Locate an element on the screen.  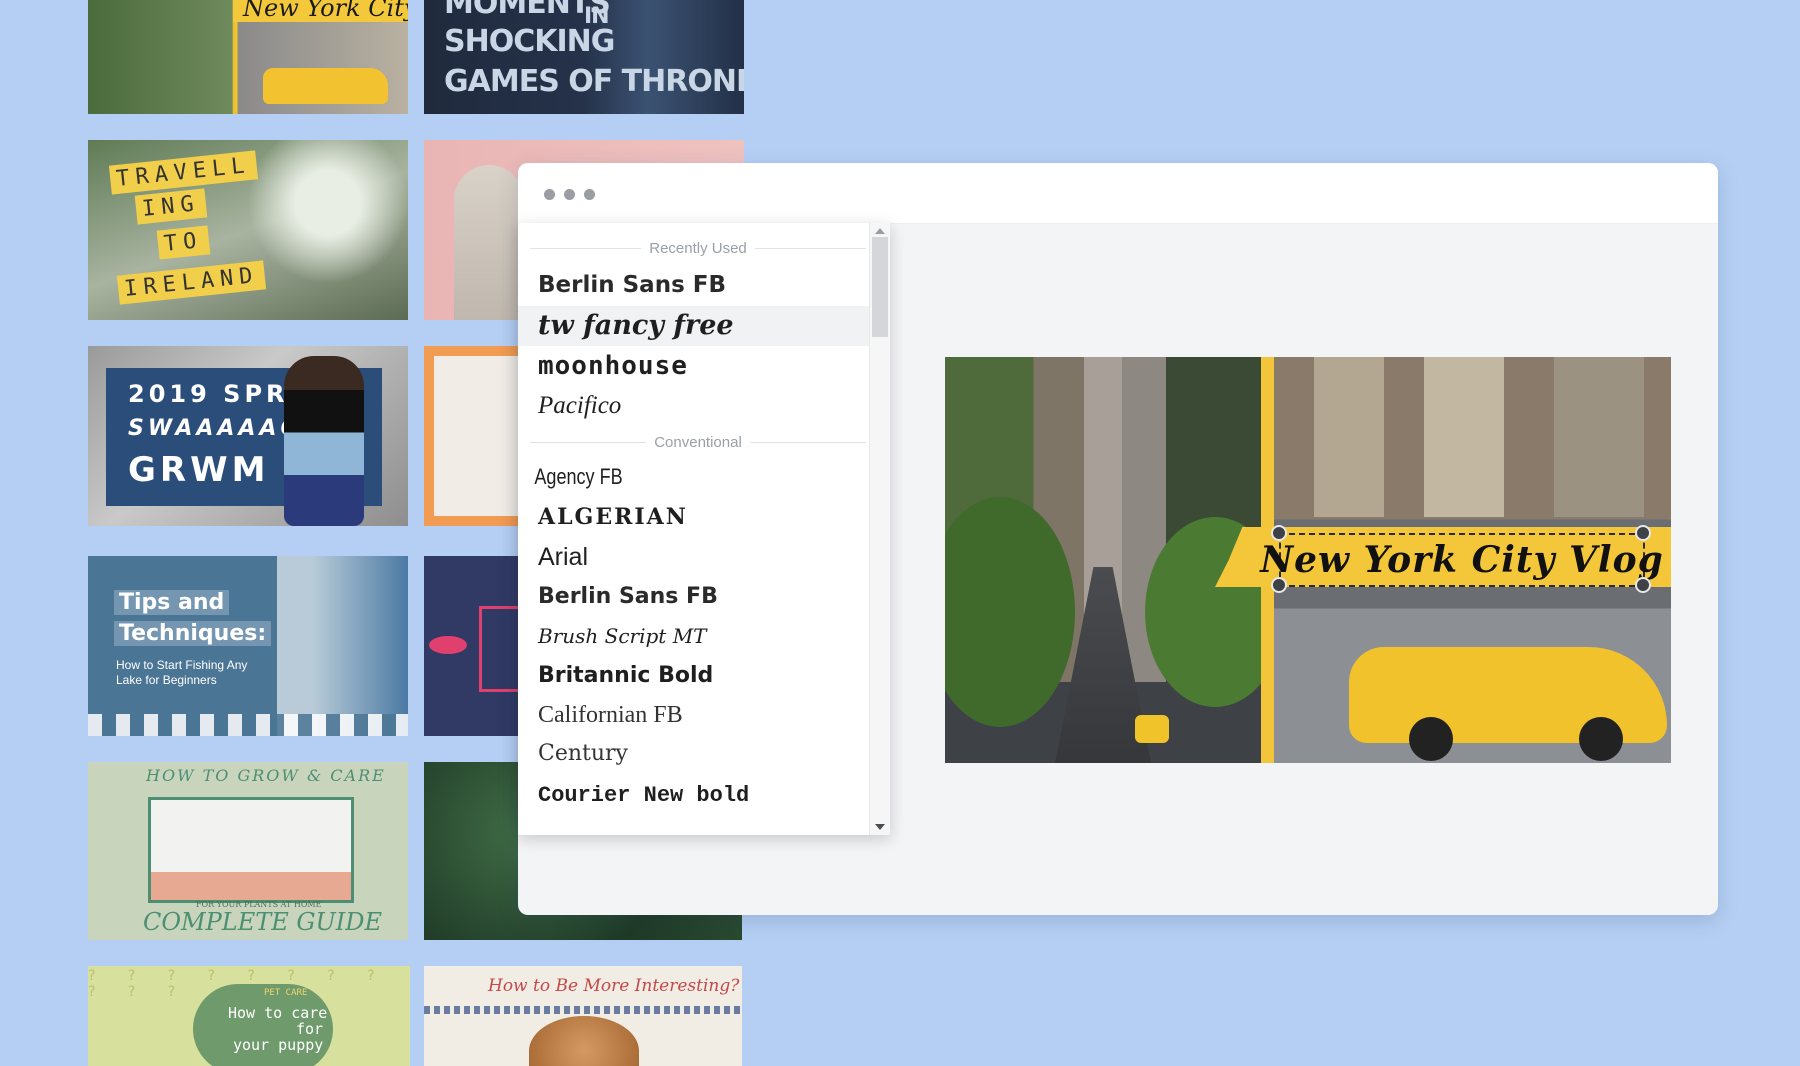
taxi-image is located at coordinates (325, 86).